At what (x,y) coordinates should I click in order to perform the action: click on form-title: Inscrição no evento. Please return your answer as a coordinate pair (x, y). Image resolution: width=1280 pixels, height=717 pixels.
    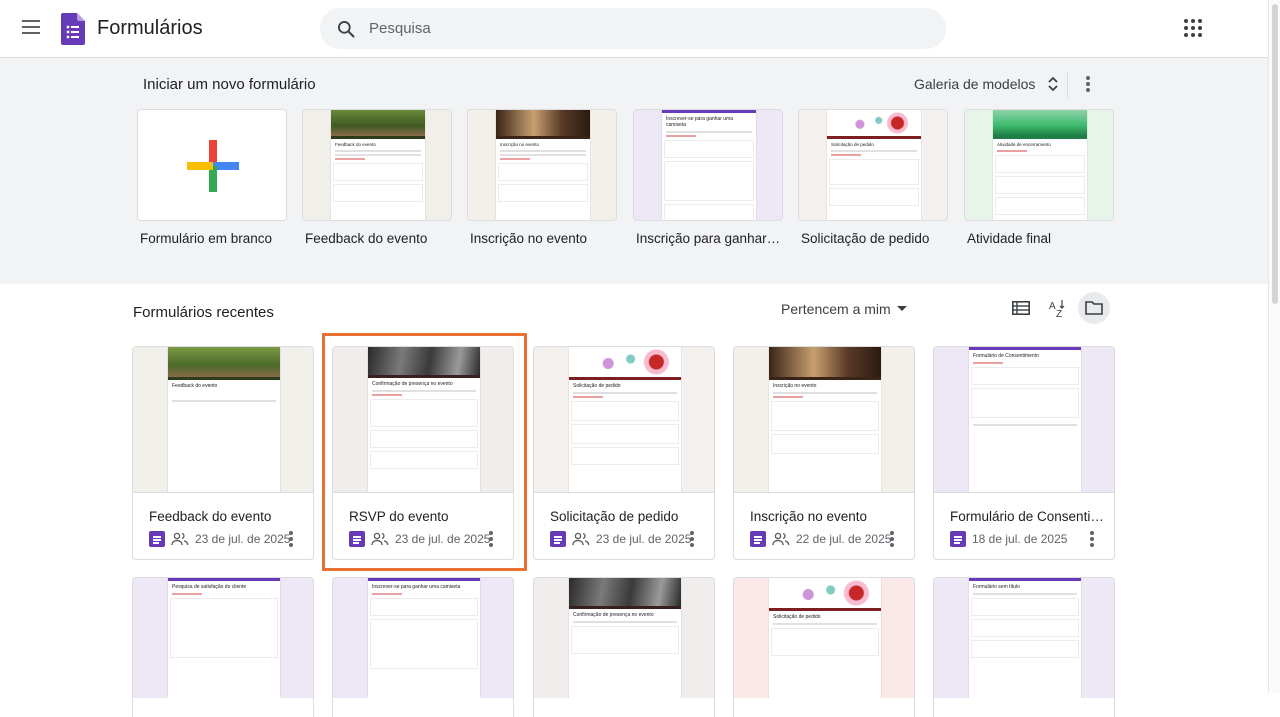
    Looking at the image, I should click on (809, 516).